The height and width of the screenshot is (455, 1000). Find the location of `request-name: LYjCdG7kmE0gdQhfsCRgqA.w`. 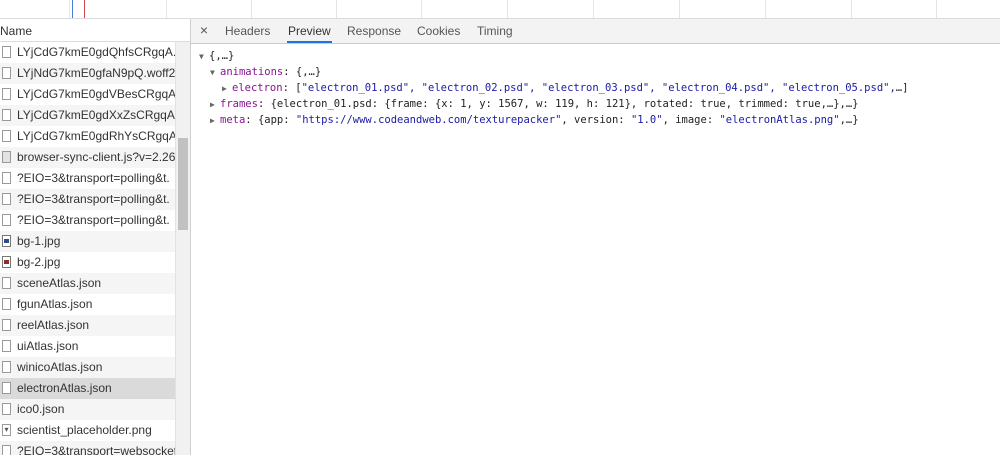

request-name: LYjCdG7kmE0gdQhfsCRgqA.w is located at coordinates (96, 52).